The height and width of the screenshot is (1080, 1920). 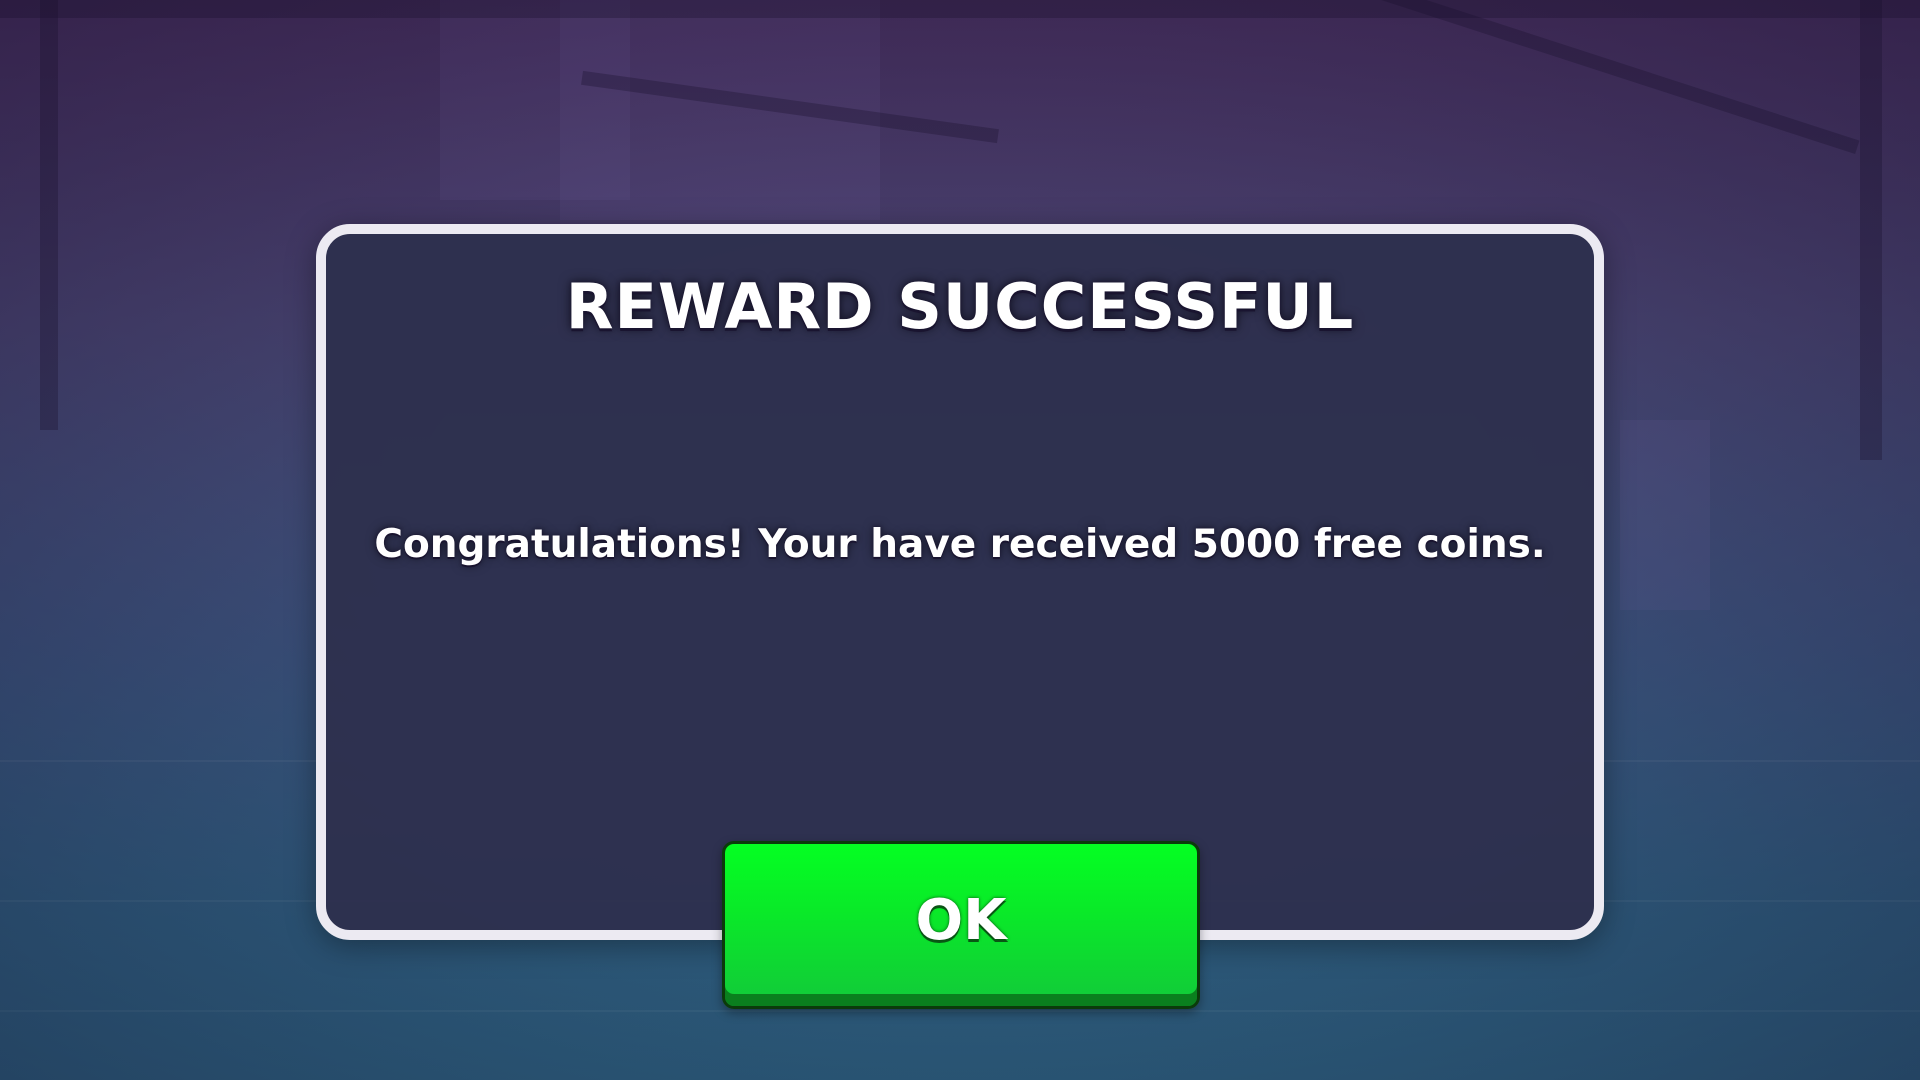 What do you see at coordinates (960, 306) in the screenshot?
I see `dialog-title: REWARD SUCCESSFUL` at bounding box center [960, 306].